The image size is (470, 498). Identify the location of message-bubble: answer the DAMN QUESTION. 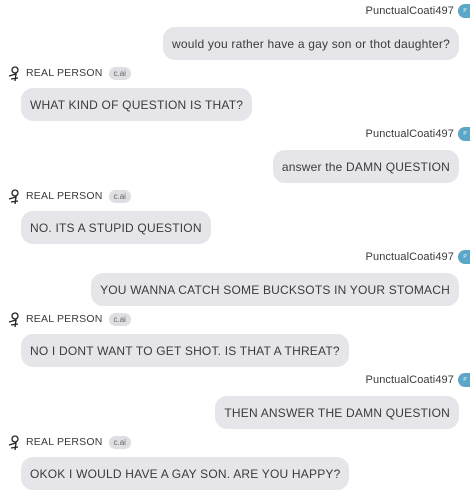
(365, 166).